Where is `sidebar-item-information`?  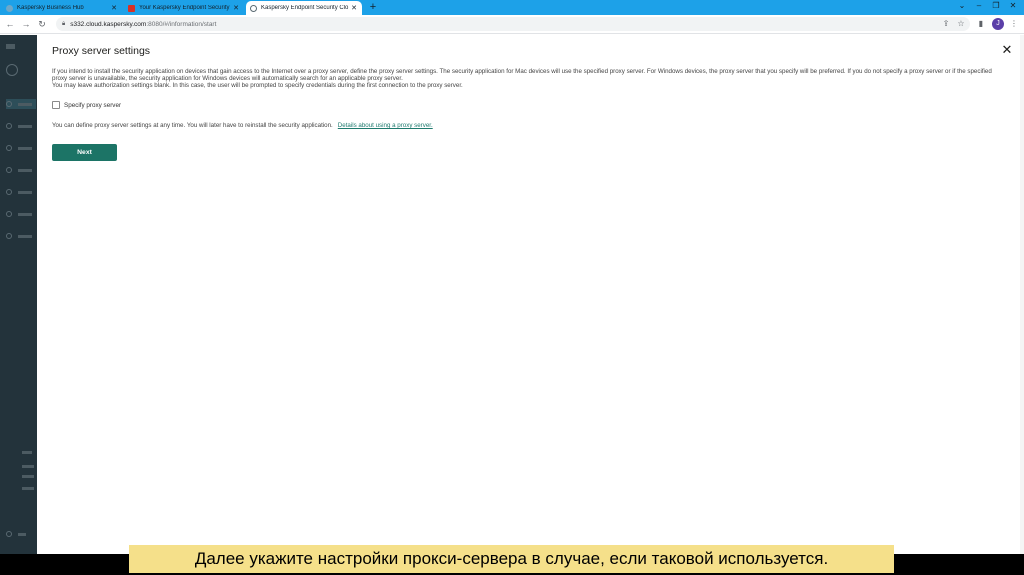
sidebar-item-information is located at coordinates (21, 104).